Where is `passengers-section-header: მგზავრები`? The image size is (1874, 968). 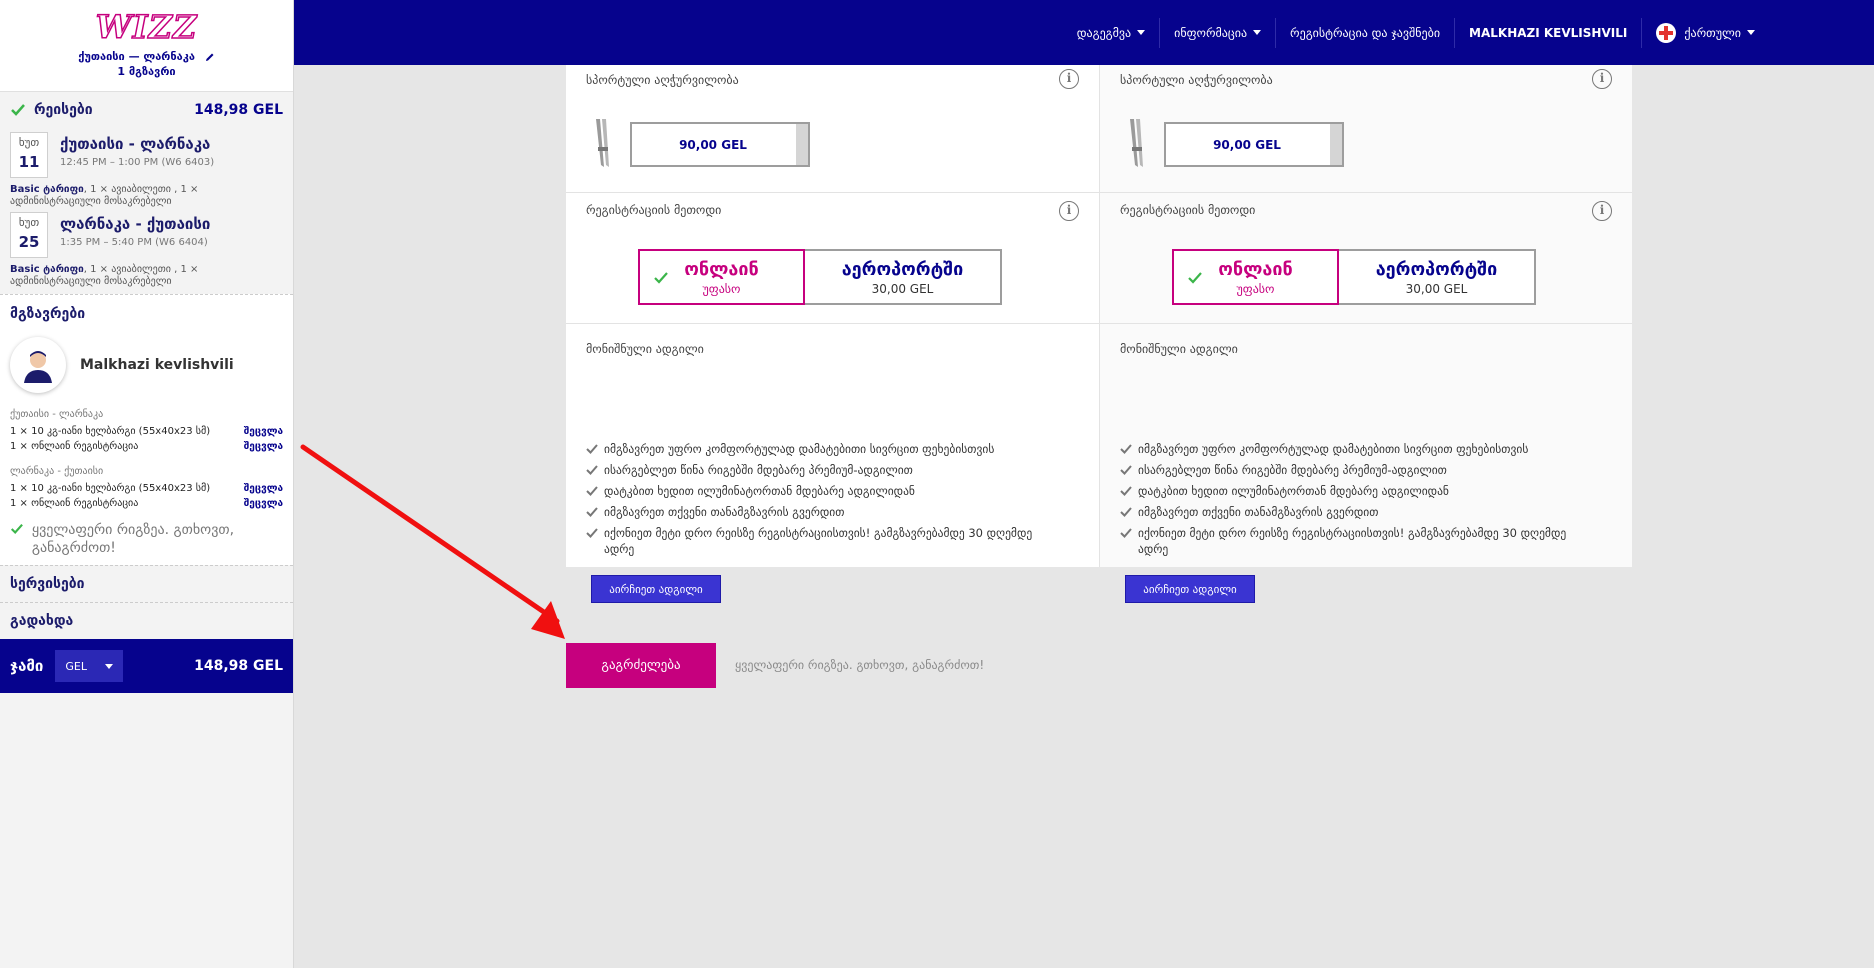 passengers-section-header: მგზავრები is located at coordinates (146, 314).